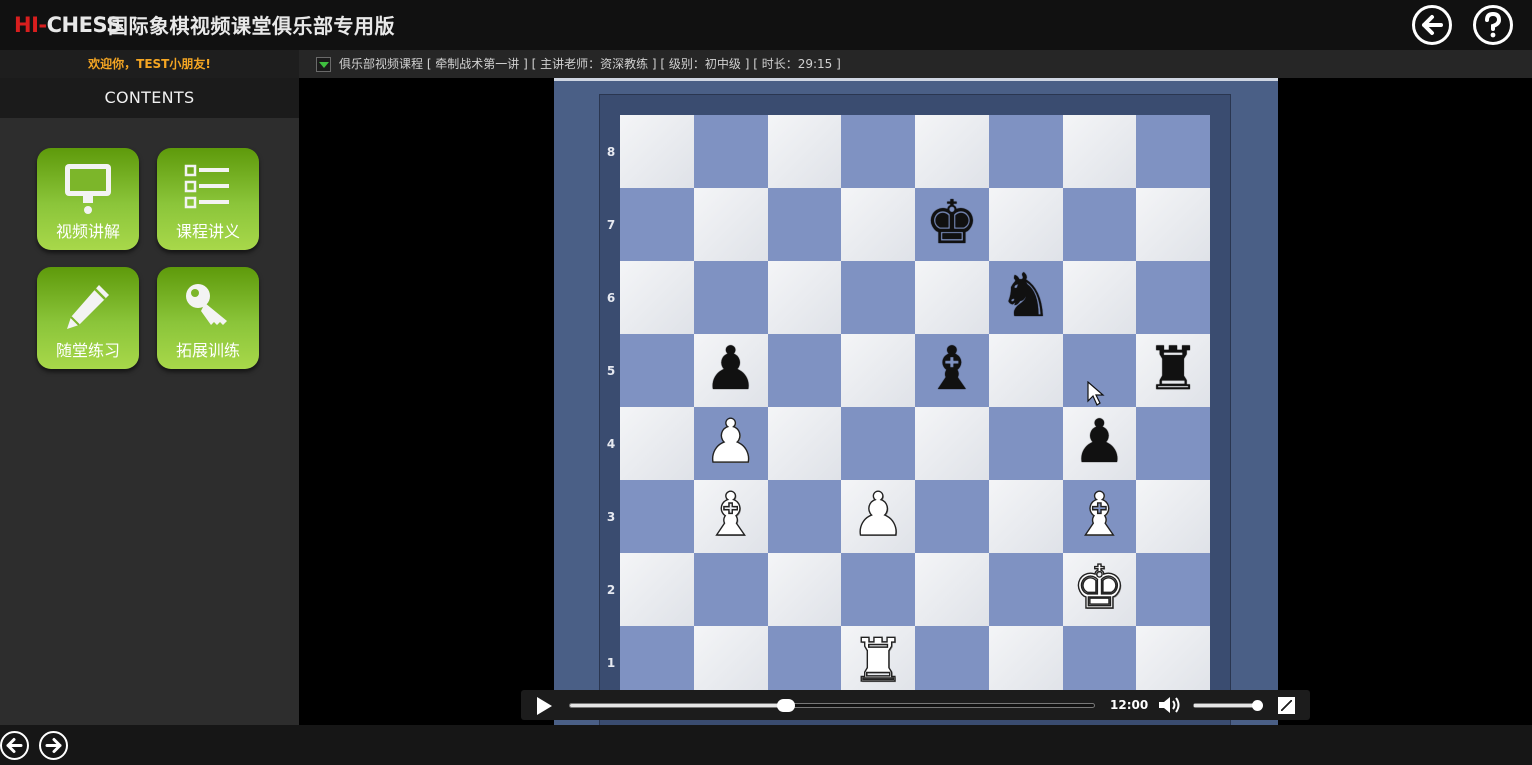  Describe the element at coordinates (1025, 662) in the screenshot. I see `square-f1` at that location.